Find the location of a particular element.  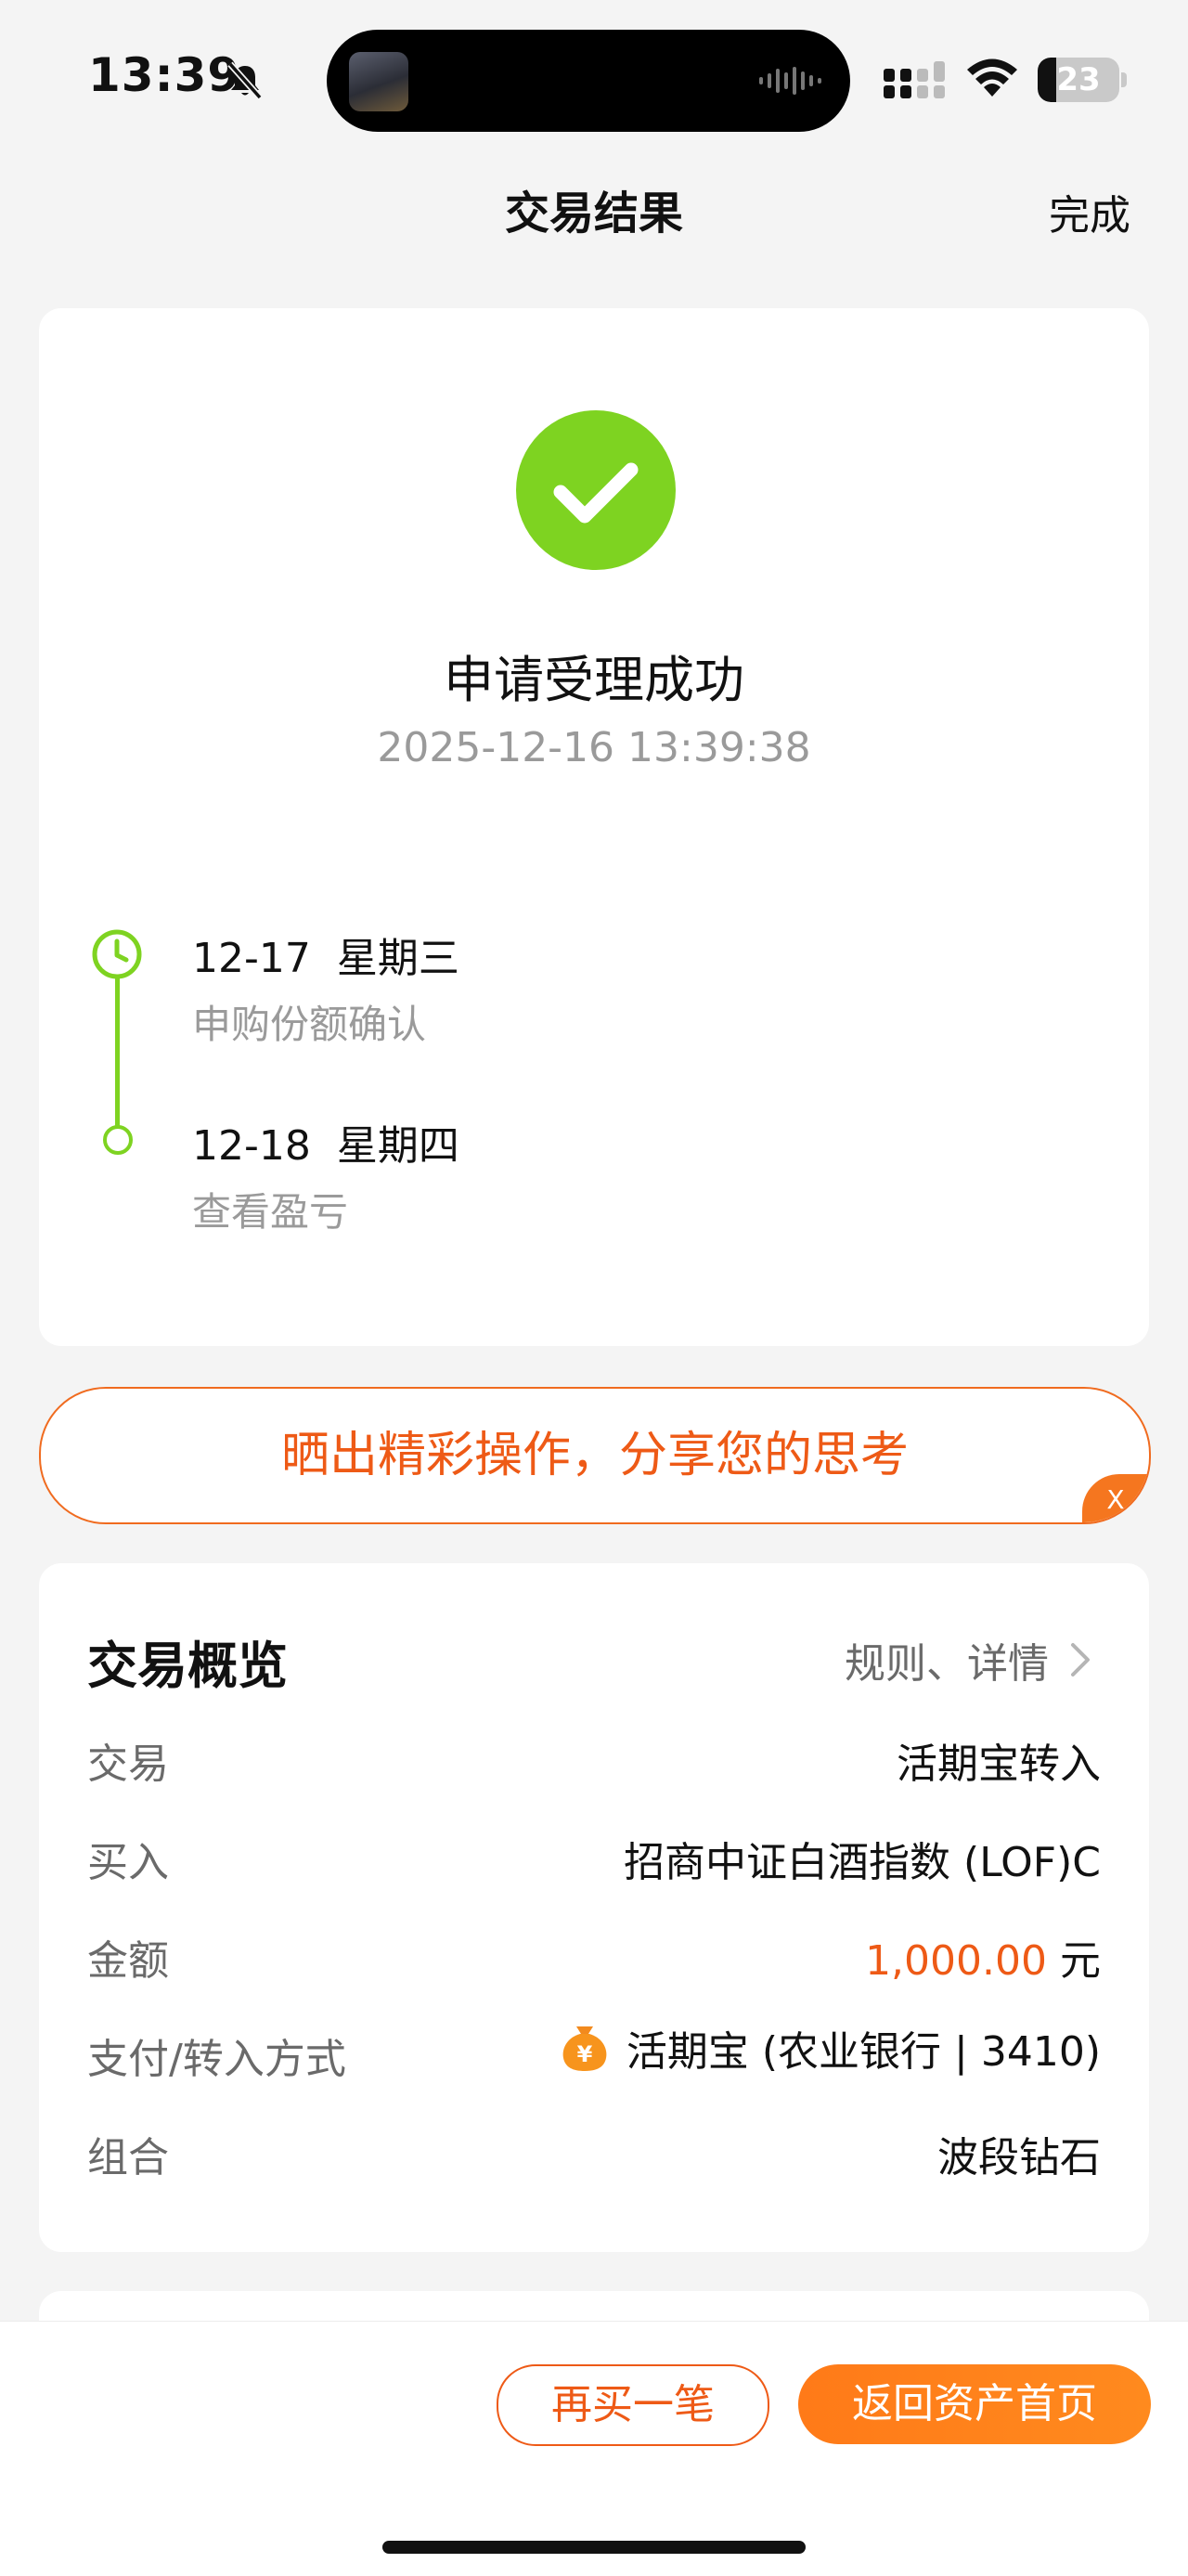

clock-icon is located at coordinates (117, 954).